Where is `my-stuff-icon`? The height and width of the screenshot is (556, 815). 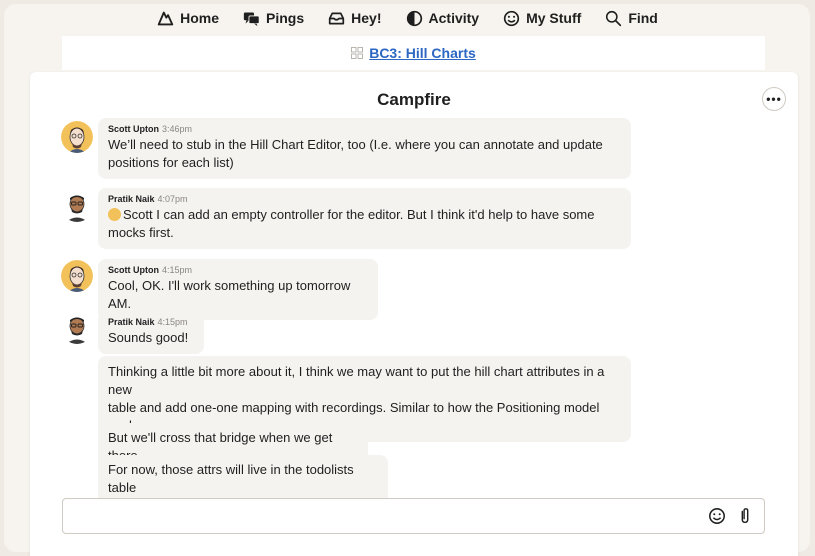 my-stuff-icon is located at coordinates (511, 18).